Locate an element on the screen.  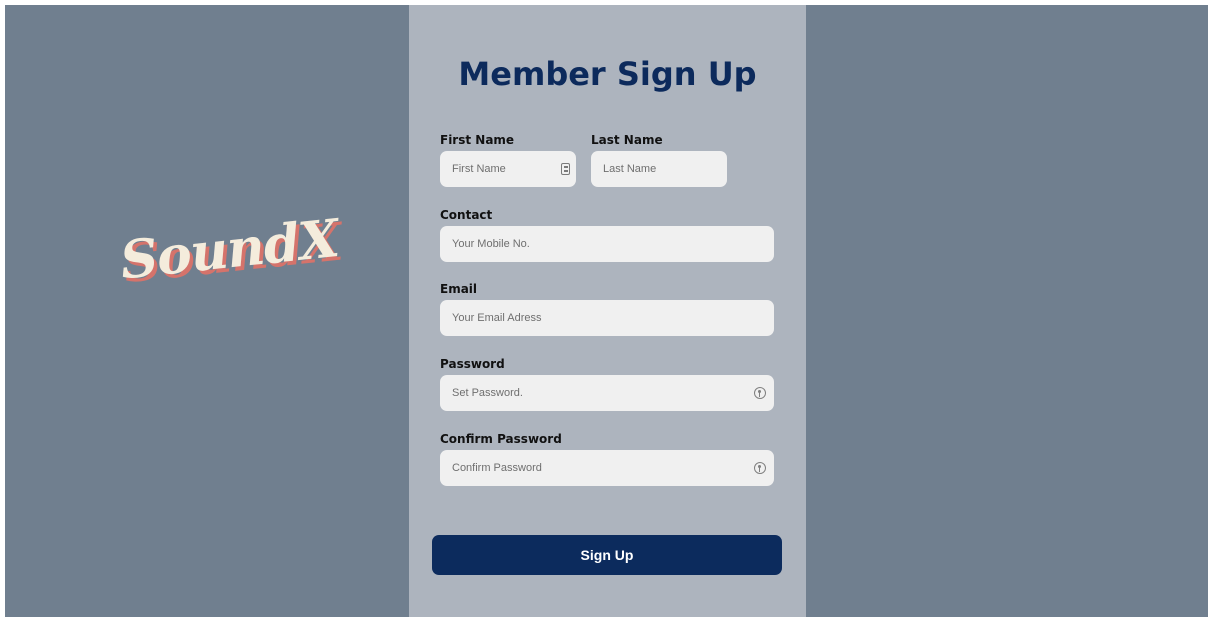
confirm-password-field is located at coordinates (607, 468).